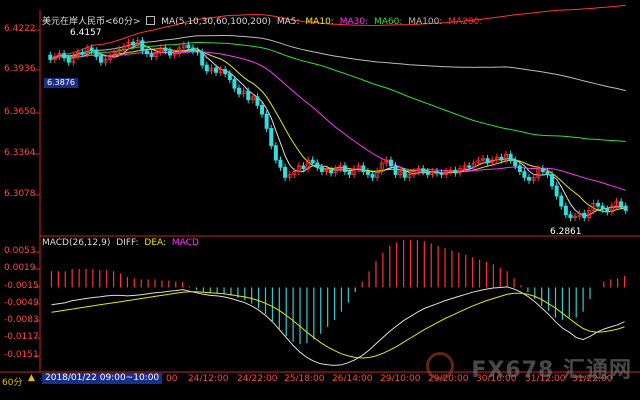  Describe the element at coordinates (338, 63) in the screenshot. I see `ma100-line` at that location.